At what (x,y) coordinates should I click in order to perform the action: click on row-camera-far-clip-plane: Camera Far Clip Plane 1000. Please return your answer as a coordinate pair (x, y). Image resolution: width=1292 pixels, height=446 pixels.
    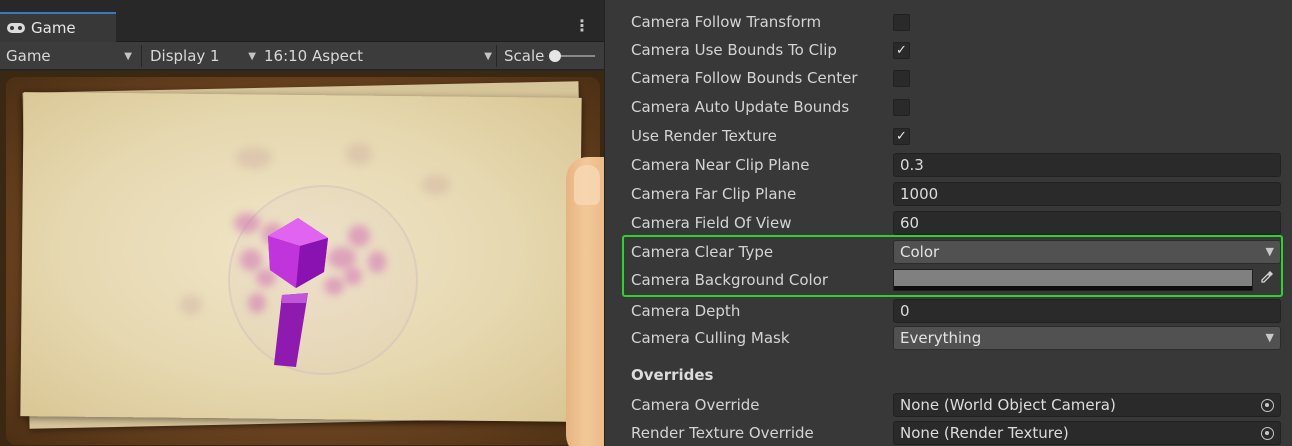
    Looking at the image, I should click on (948, 194).